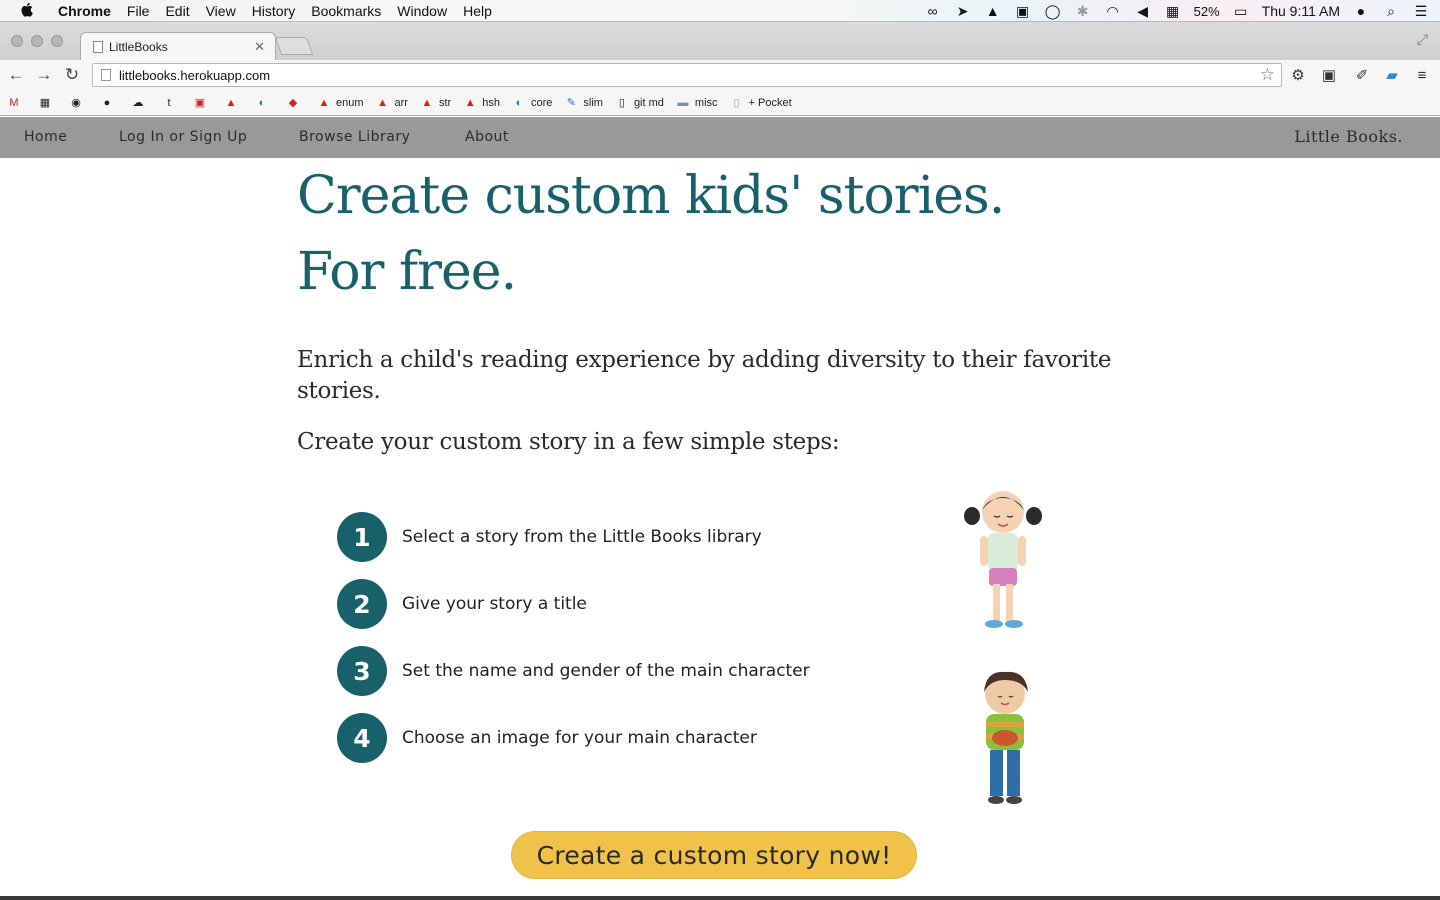  I want to click on bookmark-cloud: ☁, so click(140, 103).